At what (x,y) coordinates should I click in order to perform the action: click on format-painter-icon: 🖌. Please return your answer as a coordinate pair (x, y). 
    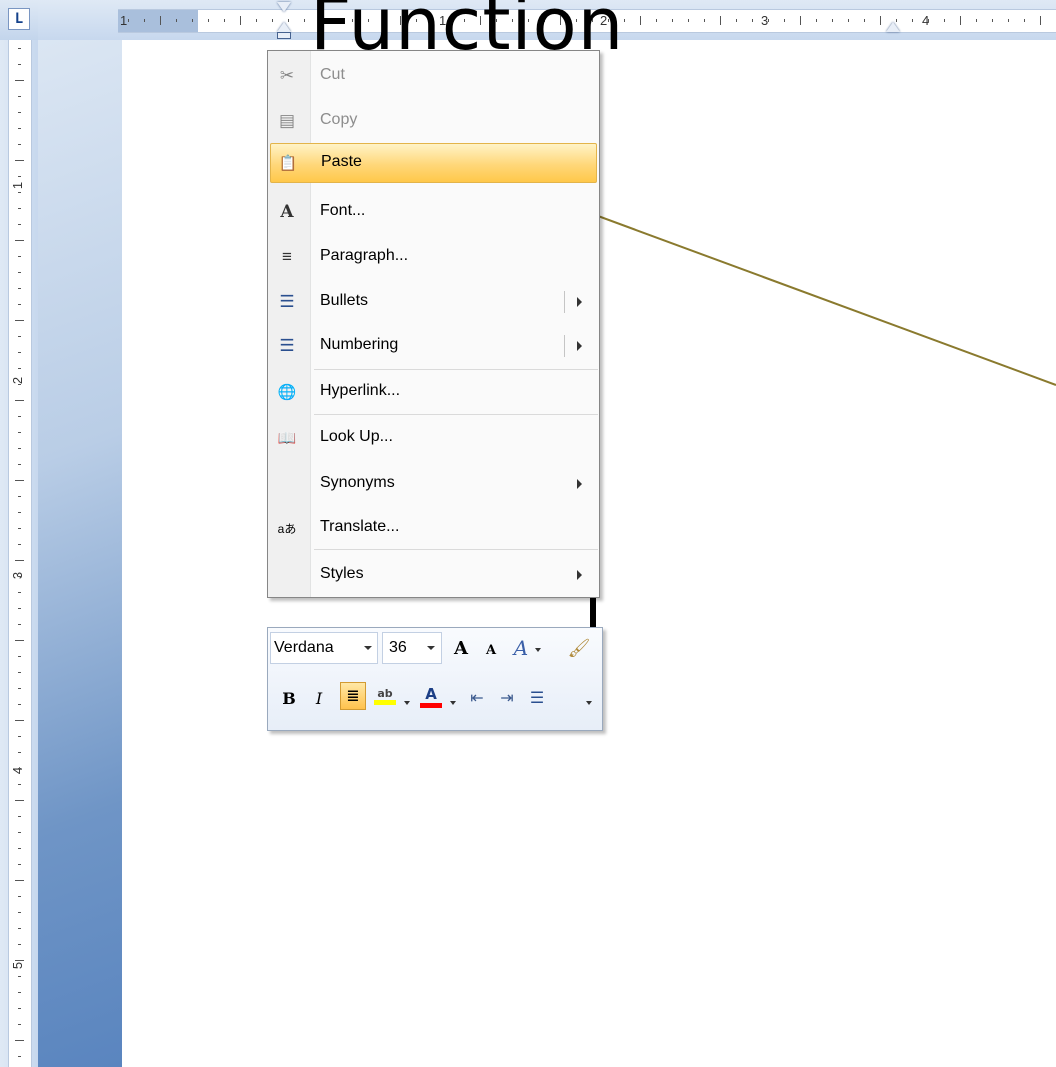
    Looking at the image, I should click on (579, 647).